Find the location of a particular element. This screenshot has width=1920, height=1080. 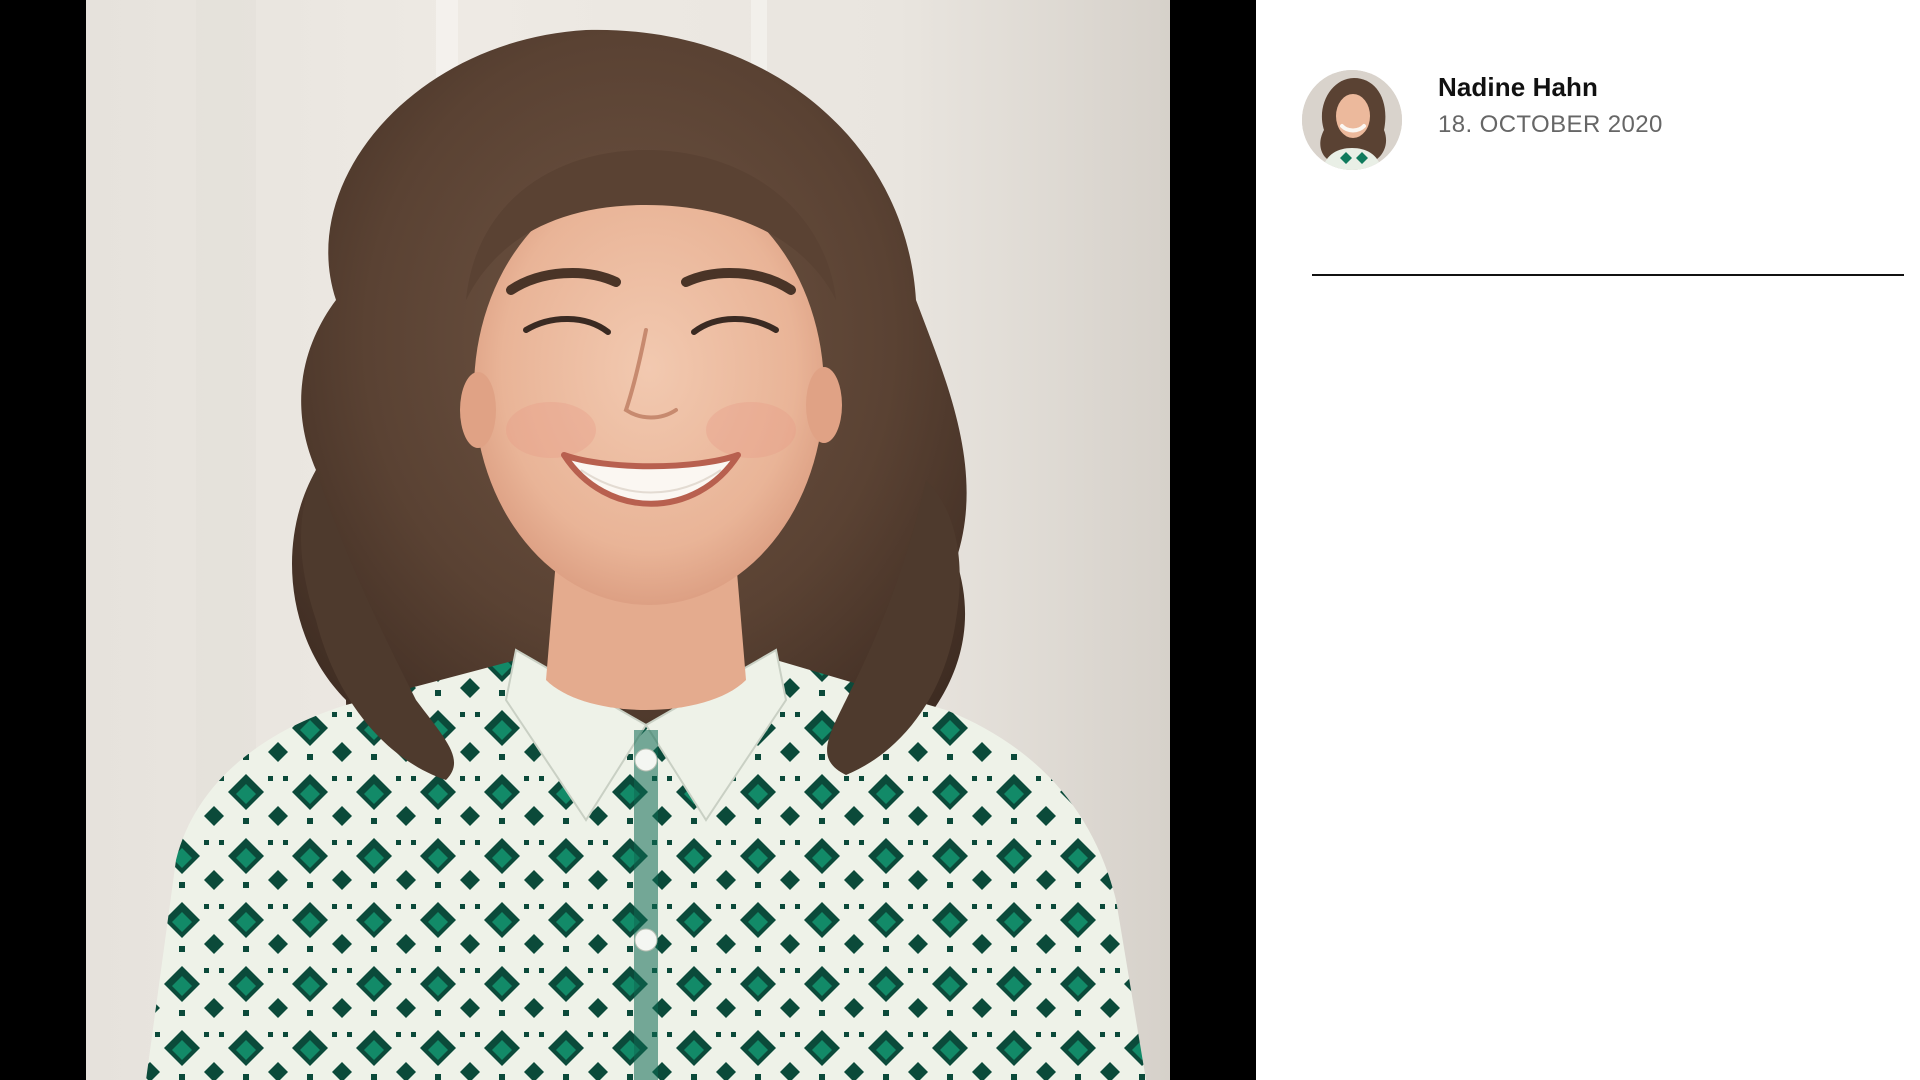

author-avatar is located at coordinates (1352, 120).